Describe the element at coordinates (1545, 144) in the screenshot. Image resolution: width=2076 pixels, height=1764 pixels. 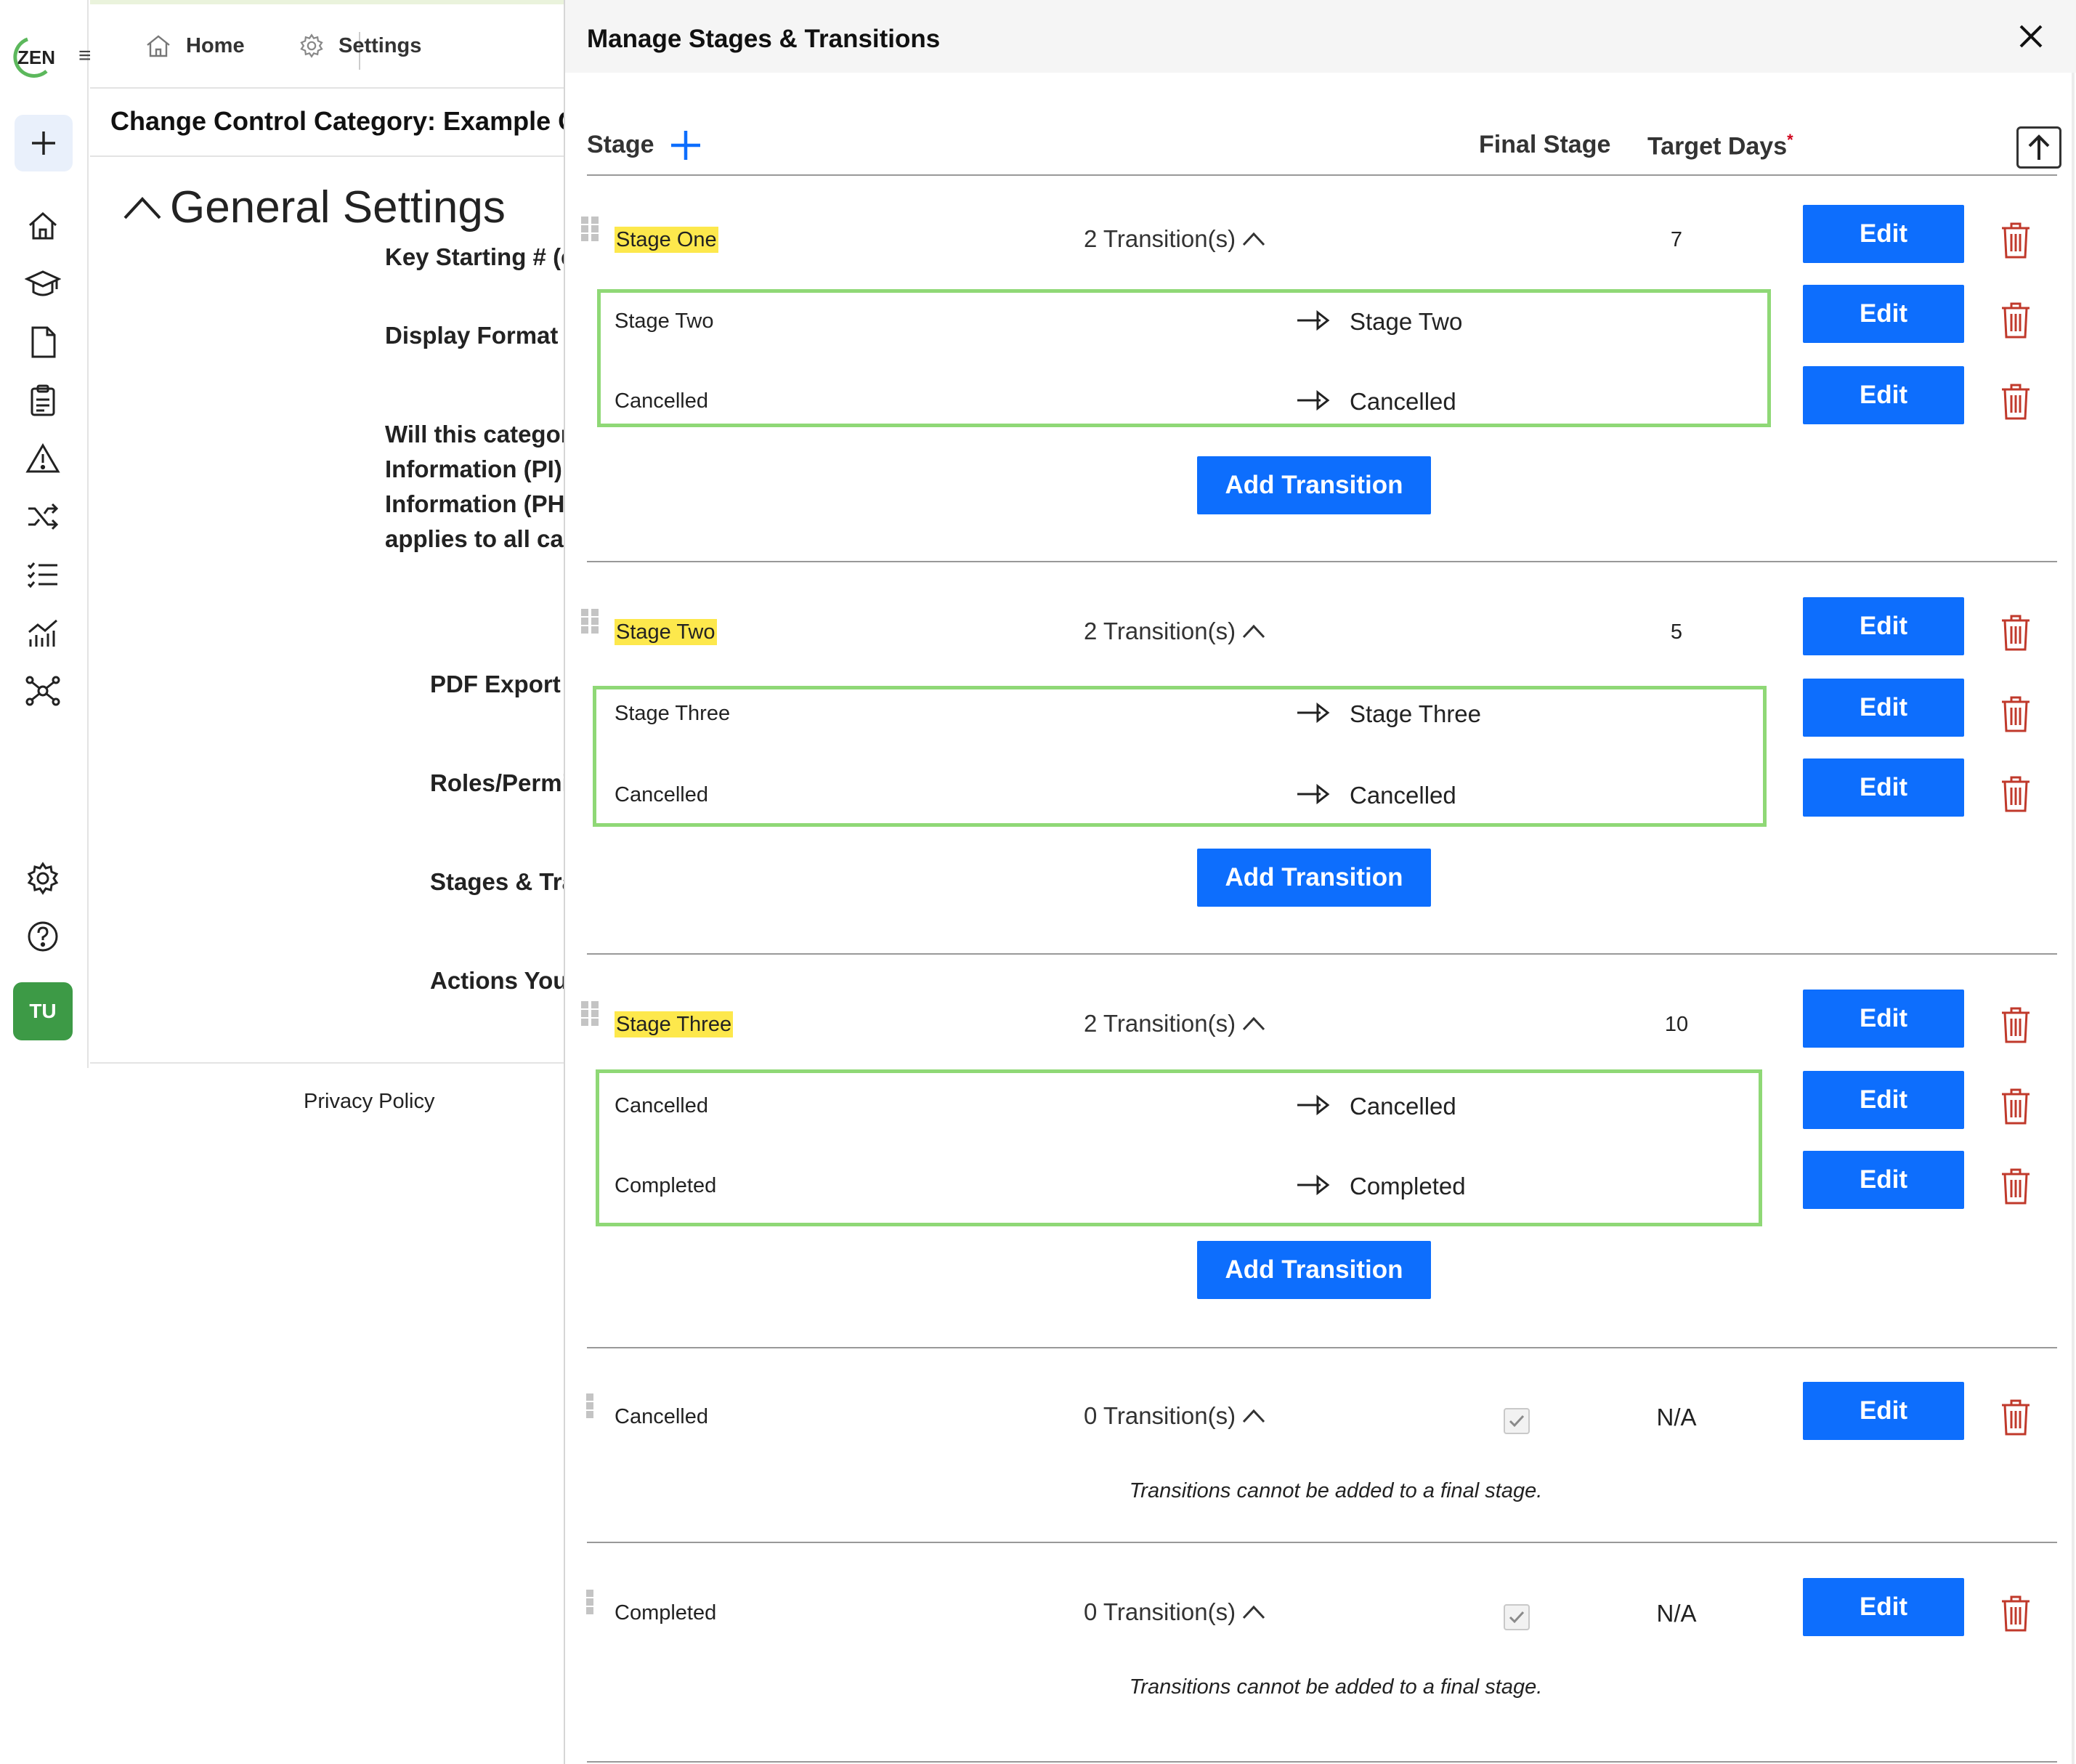
I see `final-stage-column-header: Final Stage` at that location.